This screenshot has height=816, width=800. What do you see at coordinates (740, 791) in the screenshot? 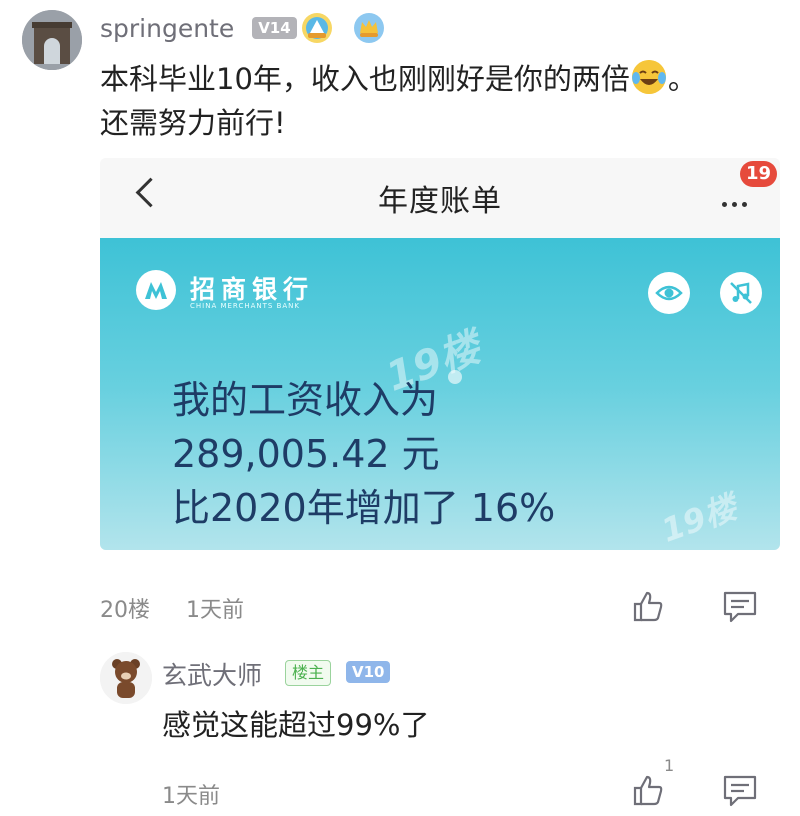
I see `reply-to-reply-icon` at bounding box center [740, 791].